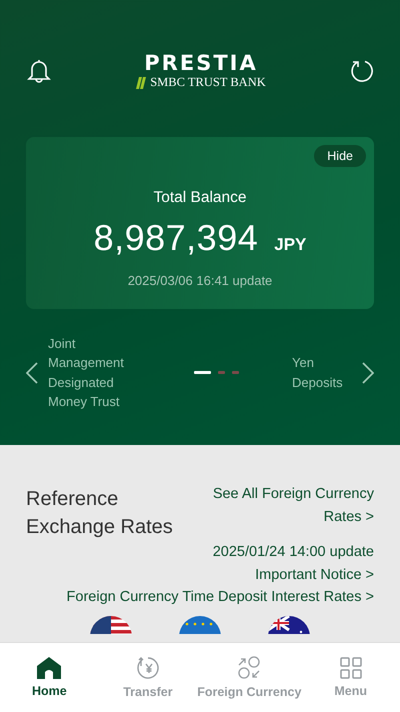  What do you see at coordinates (141, 82) in the screenshot?
I see `stripes-icon` at bounding box center [141, 82].